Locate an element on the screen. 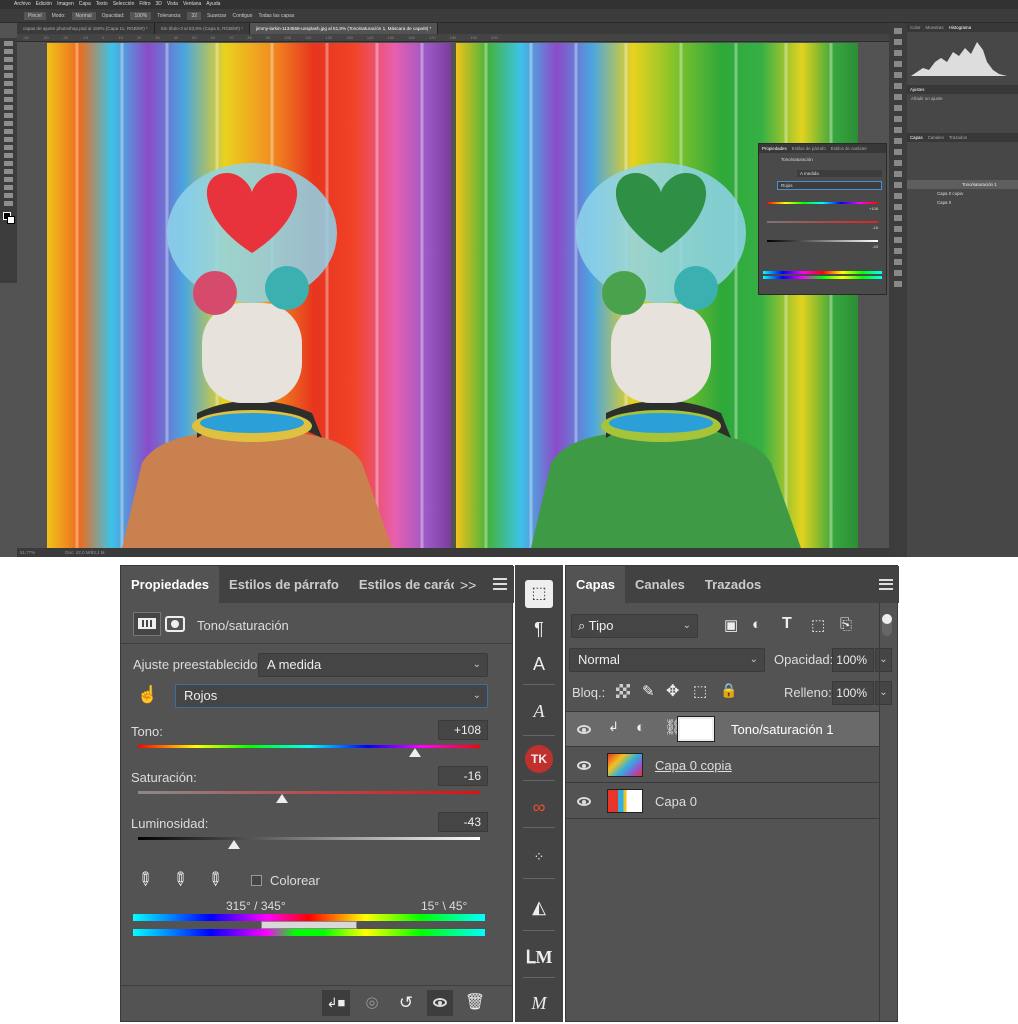 This screenshot has width=1018, height=1024. mode-select: Normal is located at coordinates (83, 16).